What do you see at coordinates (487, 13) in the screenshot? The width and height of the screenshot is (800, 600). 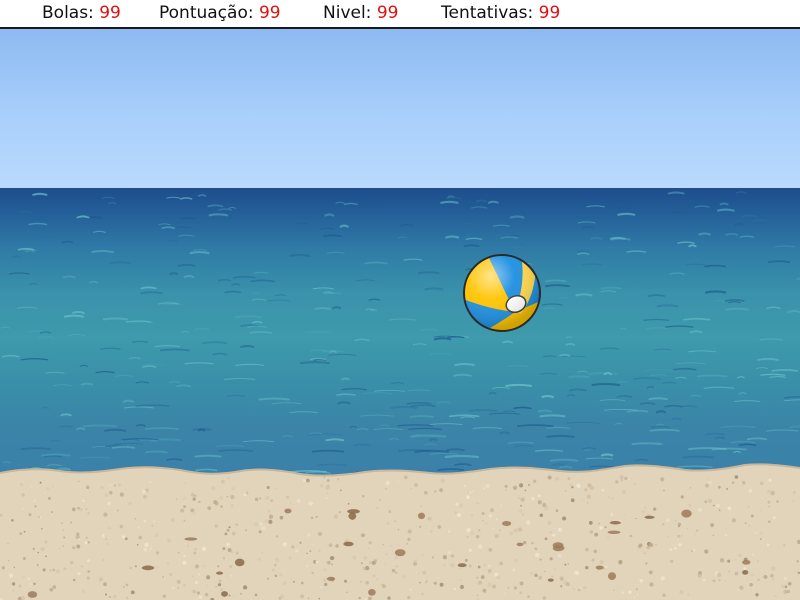 I see `hud-tries-label: Tentativas:` at bounding box center [487, 13].